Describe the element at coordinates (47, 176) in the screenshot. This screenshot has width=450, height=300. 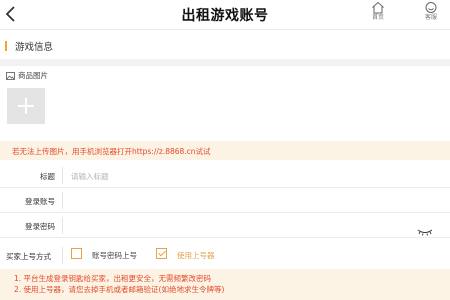
I see `title-label: 标题` at that location.